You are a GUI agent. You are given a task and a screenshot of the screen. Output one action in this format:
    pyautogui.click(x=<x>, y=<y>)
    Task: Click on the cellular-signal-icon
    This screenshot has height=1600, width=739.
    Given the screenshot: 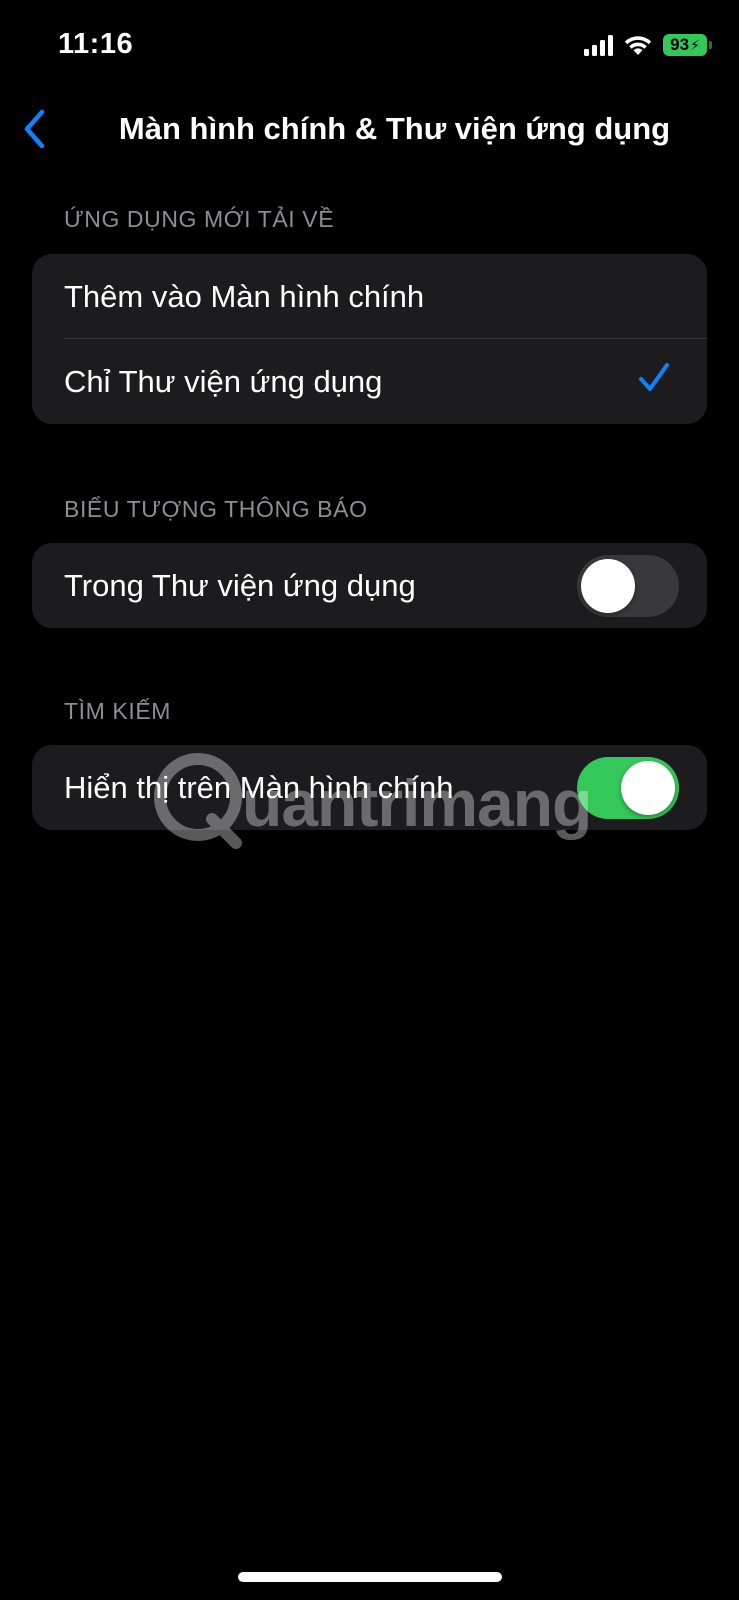 What is the action you would take?
    pyautogui.click(x=598, y=45)
    